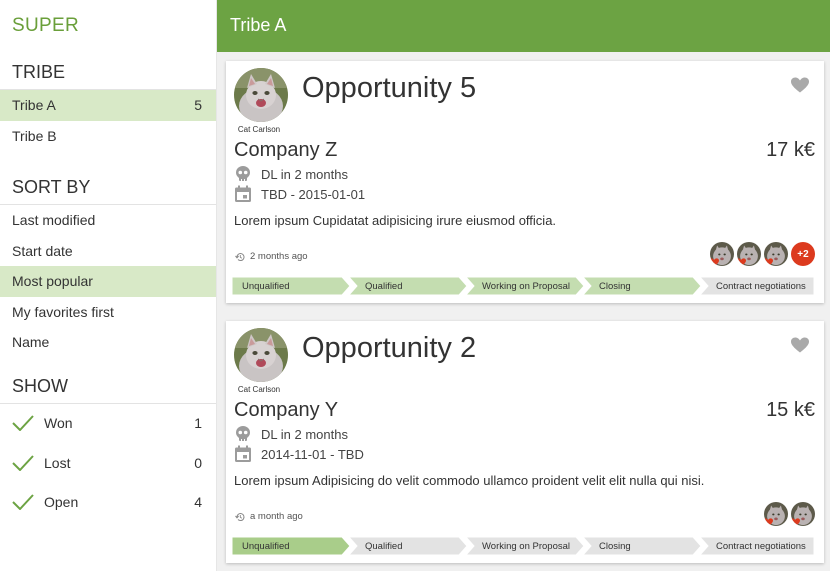 The width and height of the screenshot is (830, 571). Describe the element at coordinates (389, 348) in the screenshot. I see `opportunity-title: Opportunity 2` at that location.